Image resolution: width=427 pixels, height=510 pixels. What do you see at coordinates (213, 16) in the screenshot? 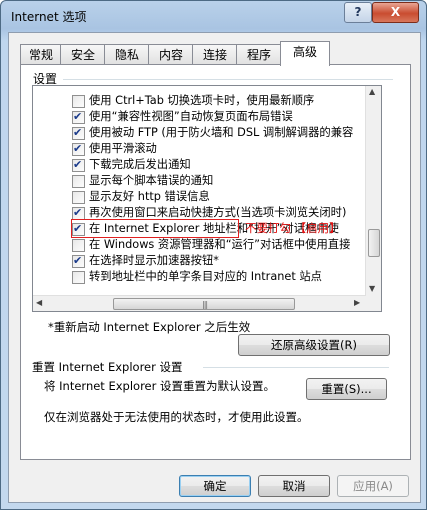
I see `title-bar: Internet 选项 ? X` at bounding box center [213, 16].